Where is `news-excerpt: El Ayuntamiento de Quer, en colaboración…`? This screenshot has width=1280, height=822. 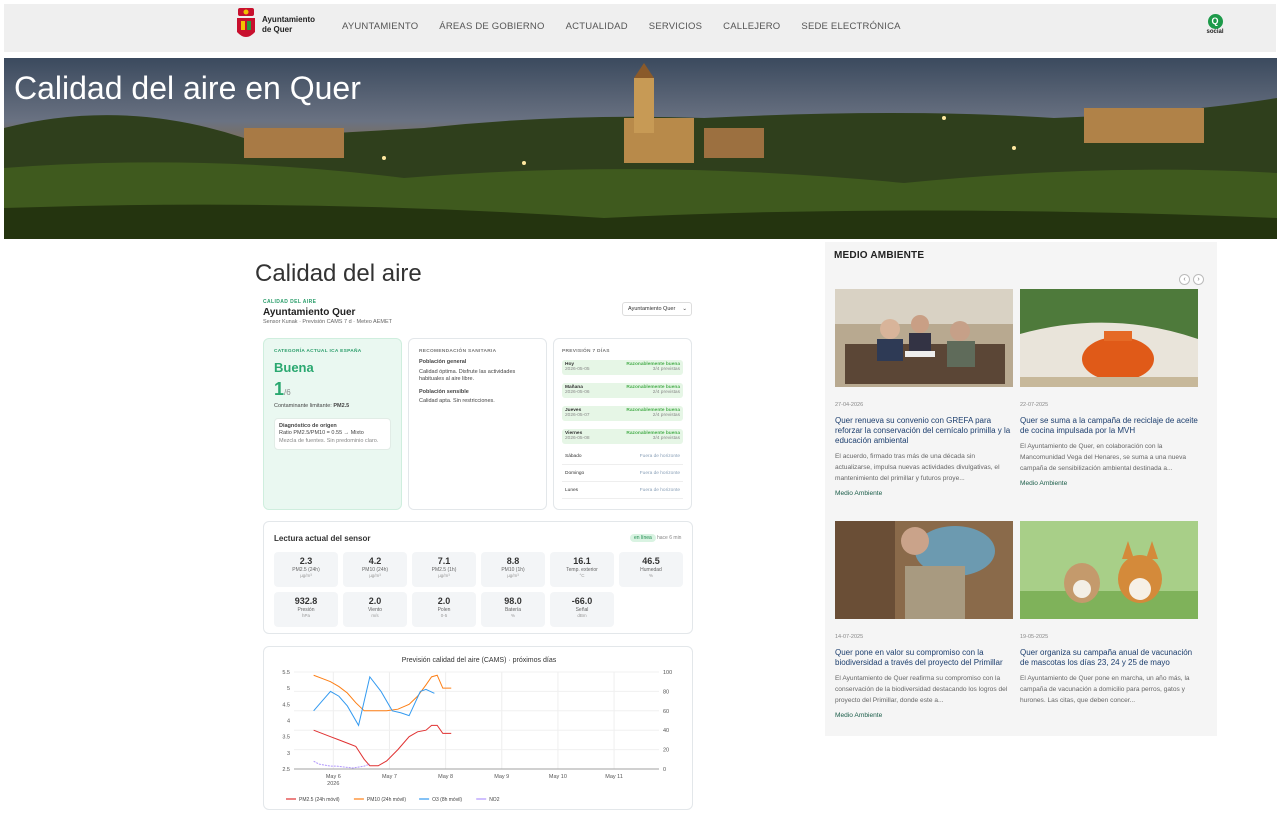 news-excerpt: El Ayuntamiento de Quer, en colaboración… is located at coordinates (1103, 457).